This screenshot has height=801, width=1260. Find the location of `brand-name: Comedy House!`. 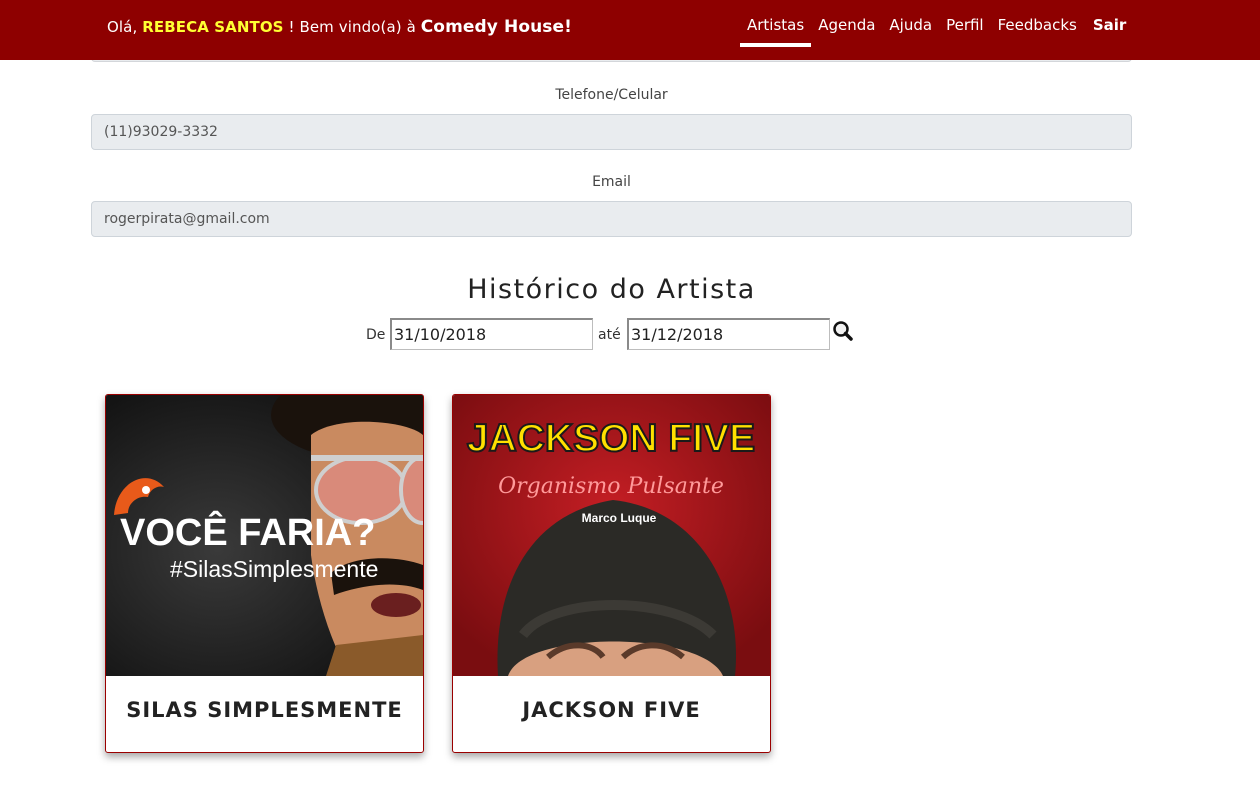

brand-name: Comedy House! is located at coordinates (496, 27).